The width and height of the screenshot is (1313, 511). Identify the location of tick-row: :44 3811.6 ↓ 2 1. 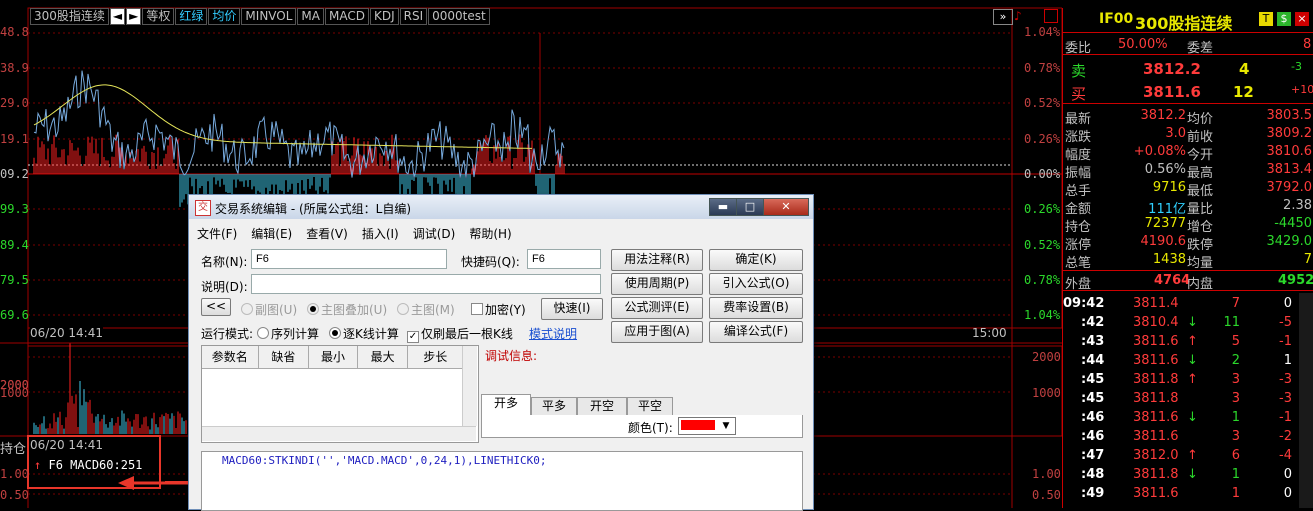
(1188, 360).